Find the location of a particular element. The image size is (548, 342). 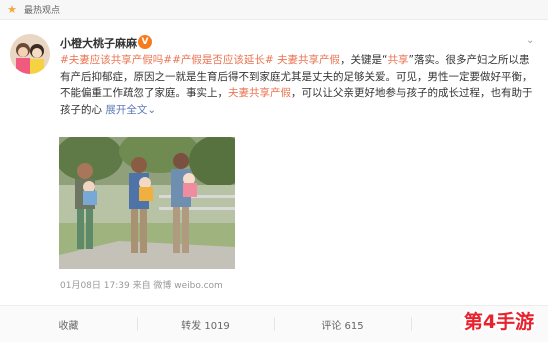

avatar is located at coordinates (30, 54).